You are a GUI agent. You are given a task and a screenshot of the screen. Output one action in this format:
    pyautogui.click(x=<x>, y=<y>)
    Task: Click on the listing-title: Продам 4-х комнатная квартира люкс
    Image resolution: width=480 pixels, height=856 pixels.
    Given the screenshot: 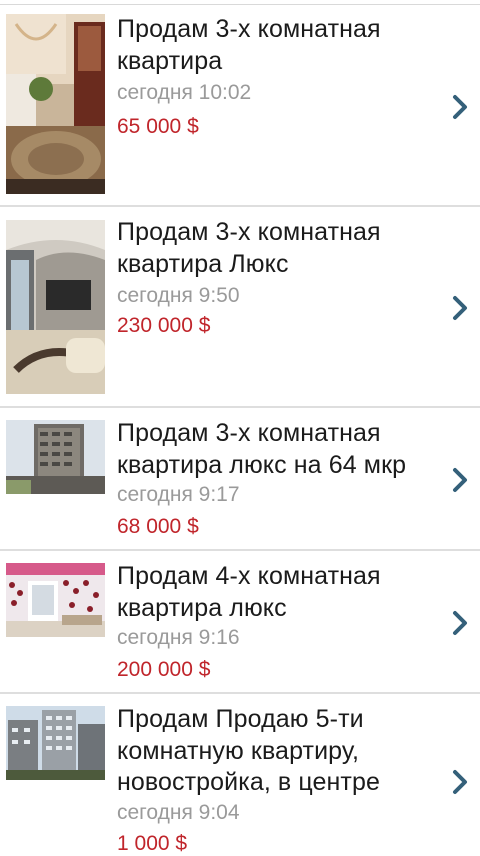 What is the action you would take?
    pyautogui.click(x=249, y=592)
    